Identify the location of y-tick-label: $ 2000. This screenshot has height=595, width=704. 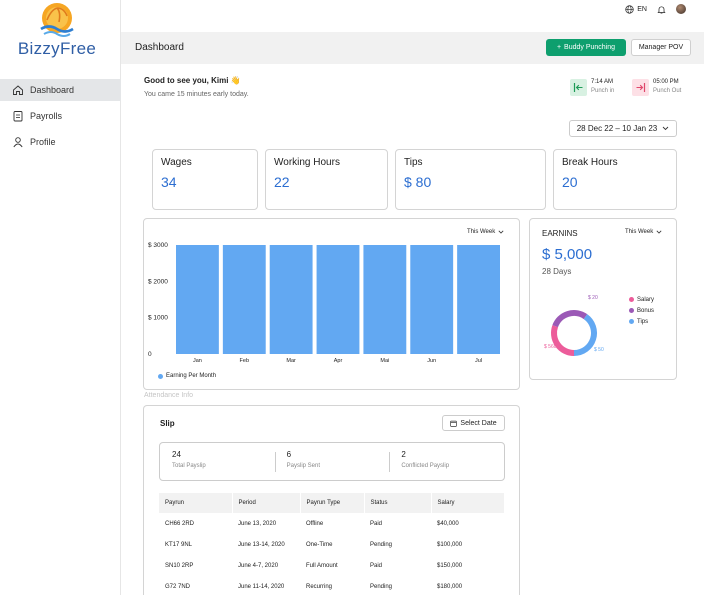
(158, 281).